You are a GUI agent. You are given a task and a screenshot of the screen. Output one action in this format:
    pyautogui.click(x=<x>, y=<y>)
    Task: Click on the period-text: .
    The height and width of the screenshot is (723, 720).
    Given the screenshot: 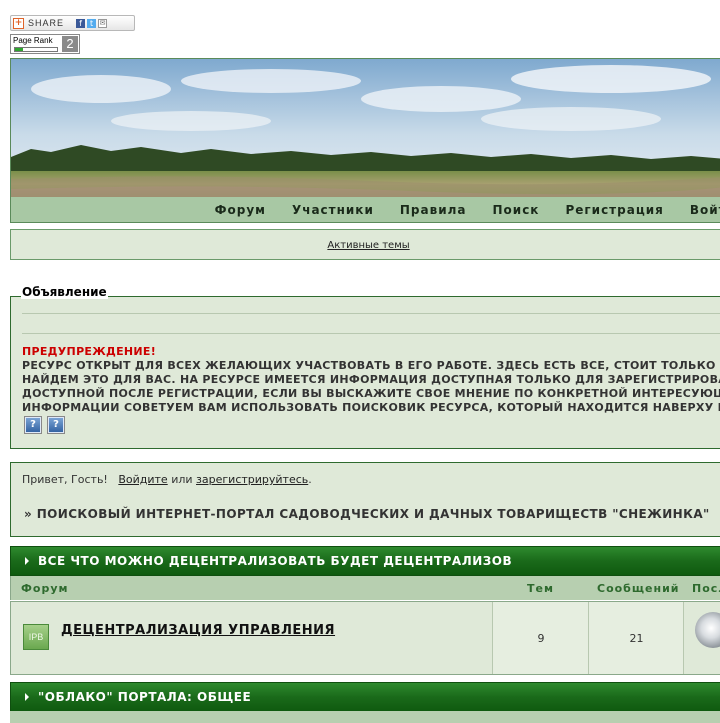 What is the action you would take?
    pyautogui.click(x=310, y=479)
    